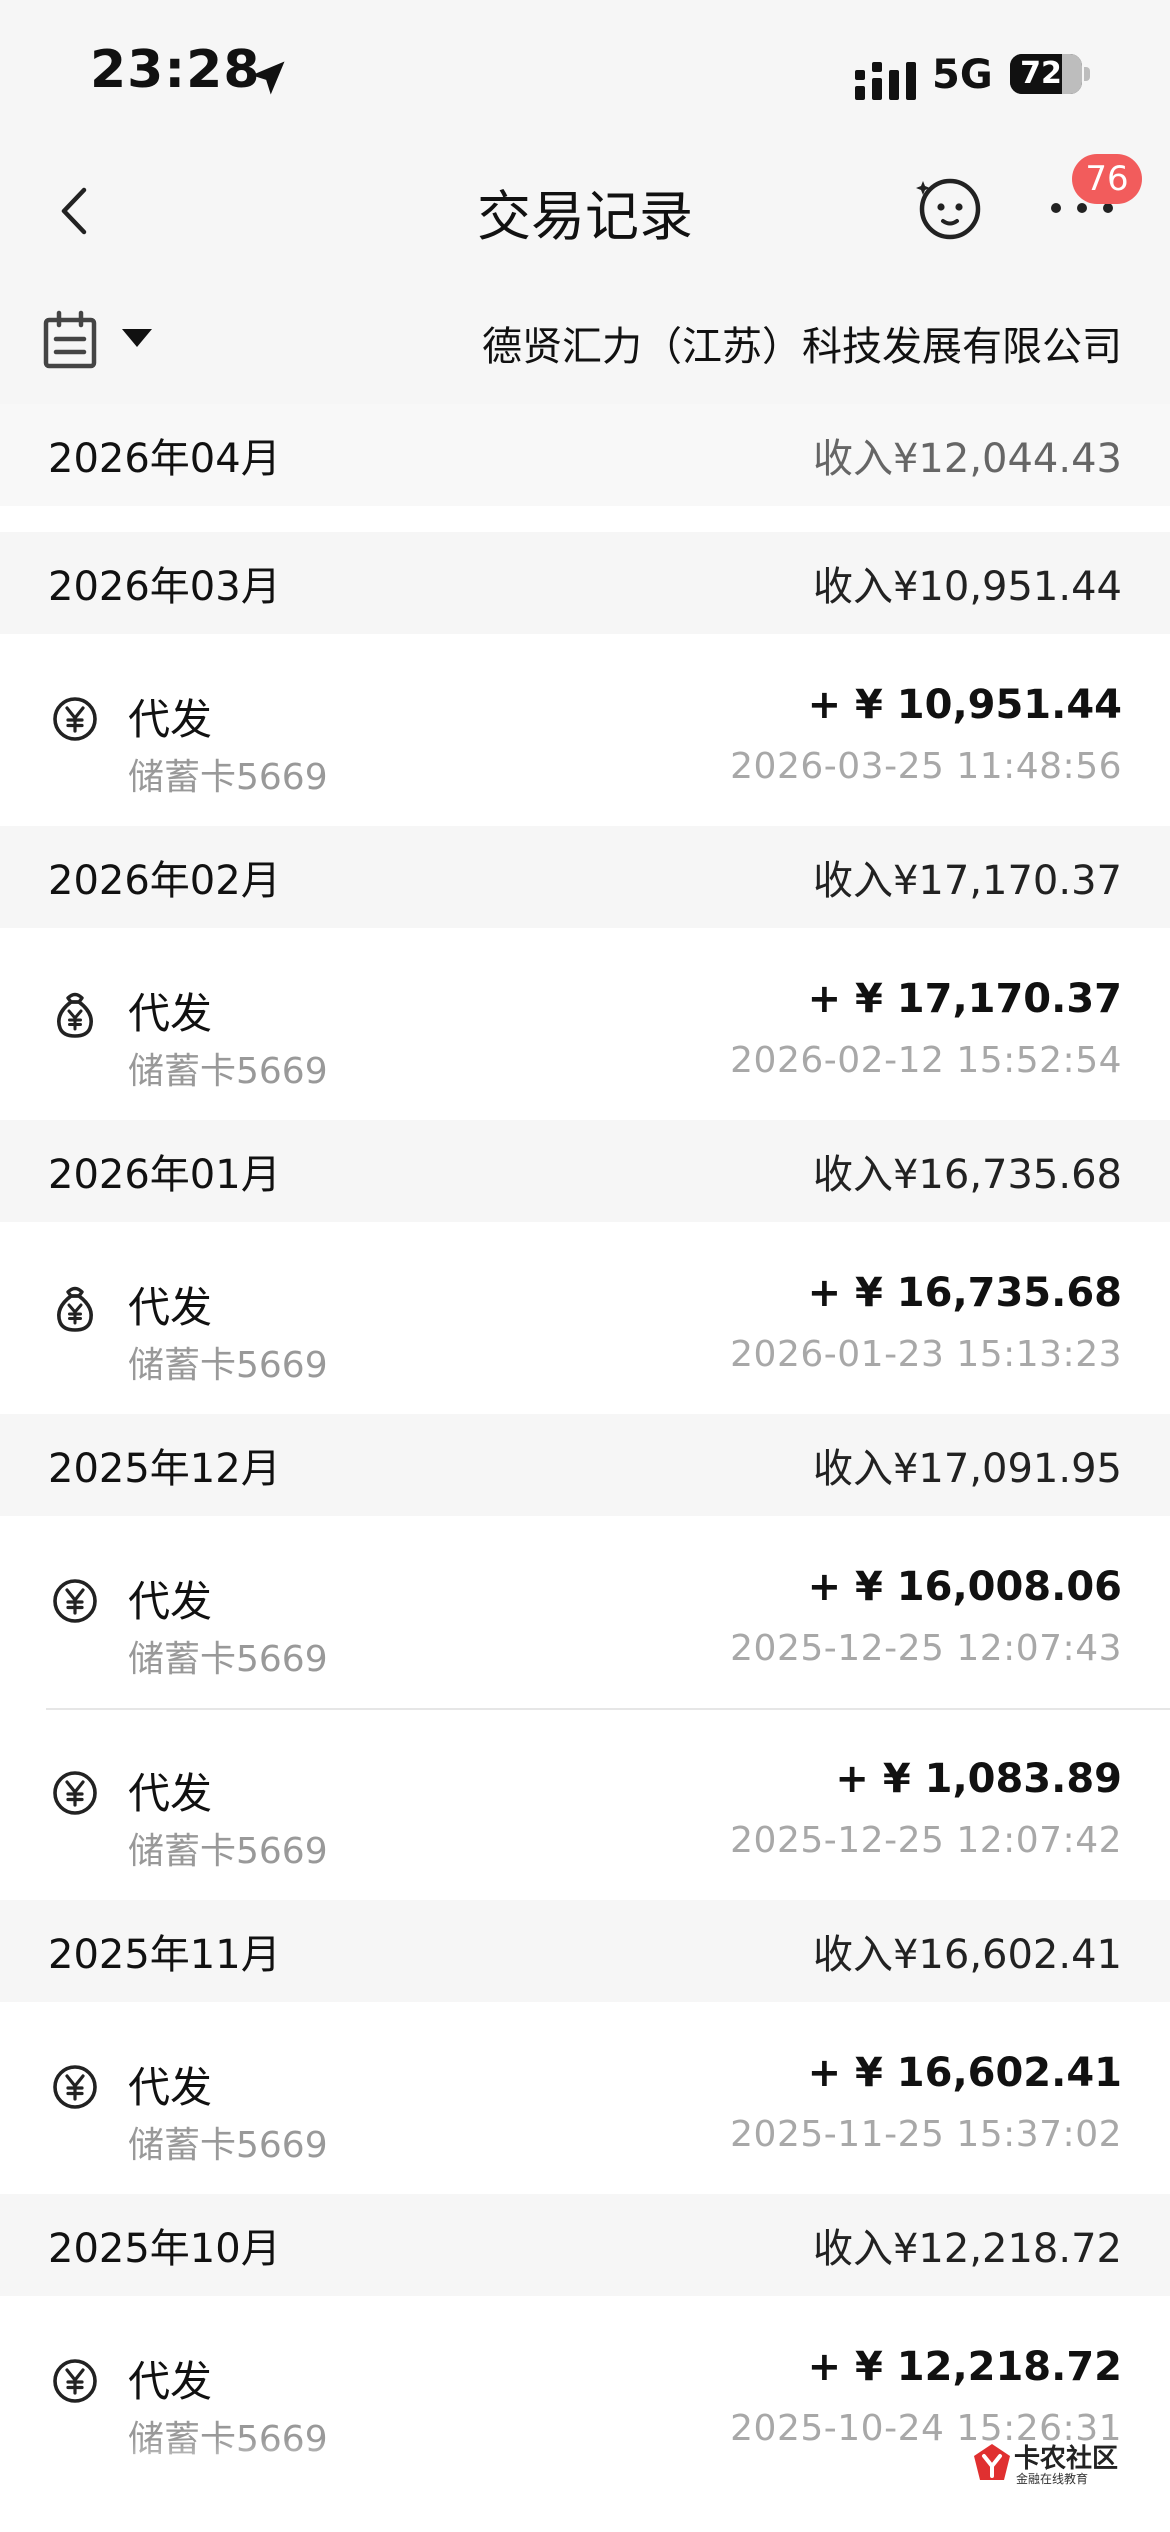 The height and width of the screenshot is (2532, 1170). I want to click on transaction-amount: + ¥ 17,170.37, so click(964, 999).